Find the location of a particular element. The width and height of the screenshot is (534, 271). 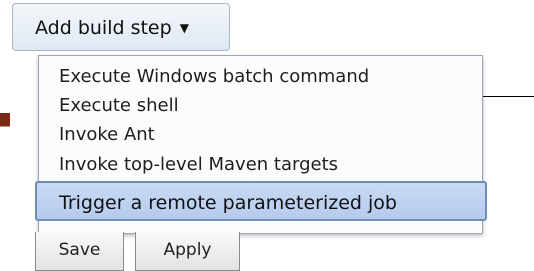

add-build-step-label: Add build step is located at coordinates (103, 28).